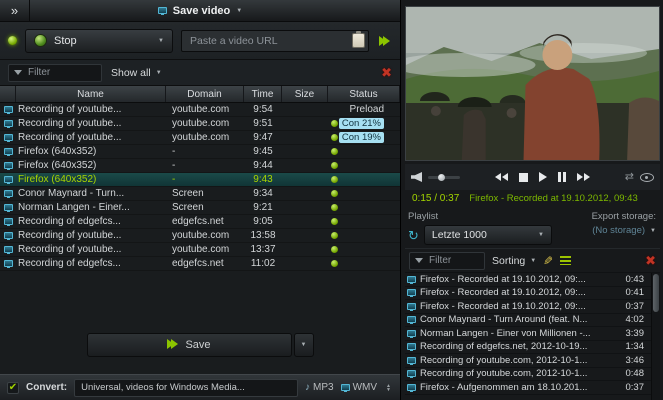  What do you see at coordinates (15, 10) in the screenshot?
I see `collapse-panel-button: »` at bounding box center [15, 10].